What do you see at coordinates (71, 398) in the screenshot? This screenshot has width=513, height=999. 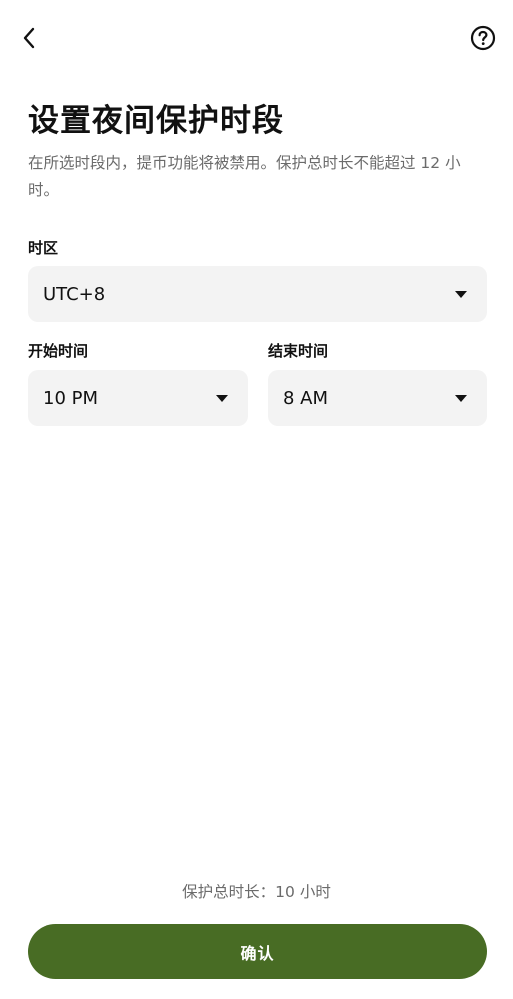 I see `start-time-value: 10 PM` at bounding box center [71, 398].